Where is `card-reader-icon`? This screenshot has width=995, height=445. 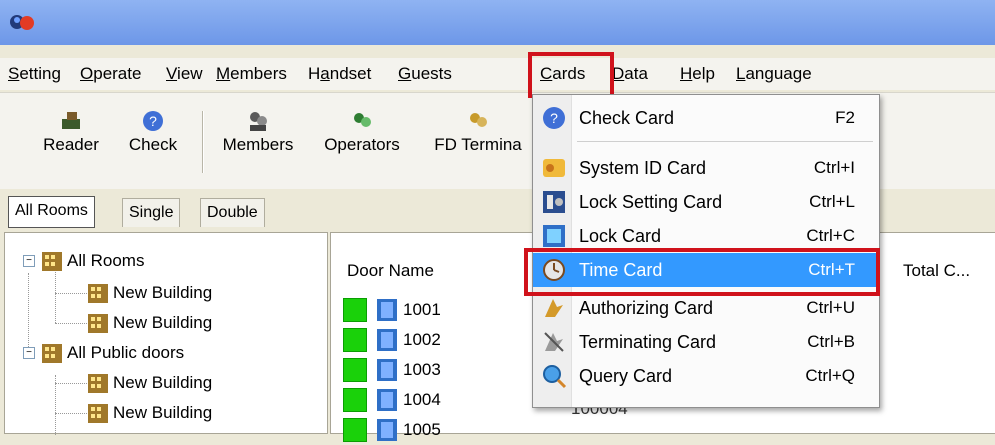 card-reader-icon is located at coordinates (71, 120).